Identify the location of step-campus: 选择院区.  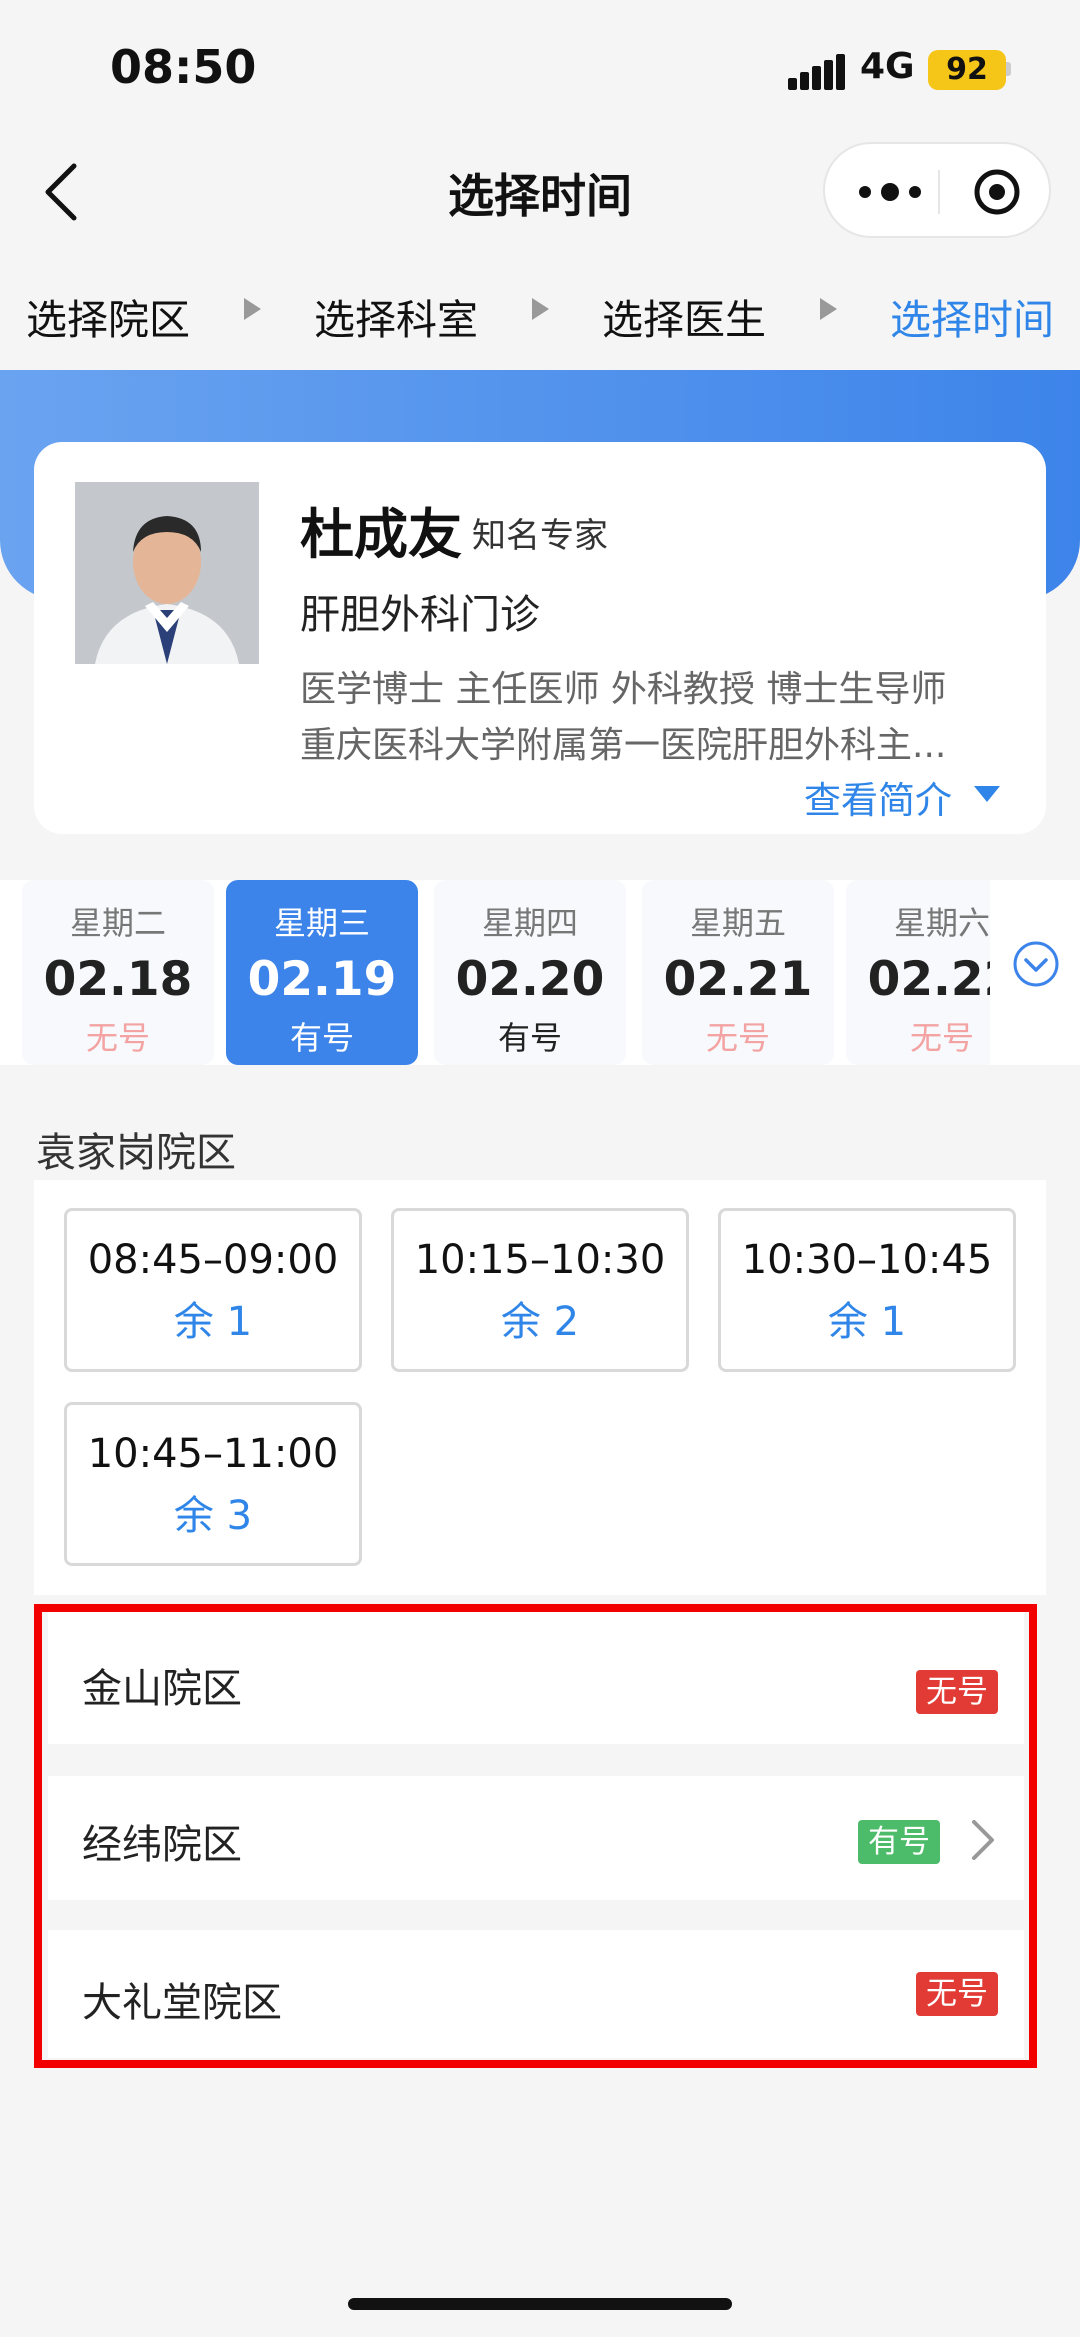
(108, 316).